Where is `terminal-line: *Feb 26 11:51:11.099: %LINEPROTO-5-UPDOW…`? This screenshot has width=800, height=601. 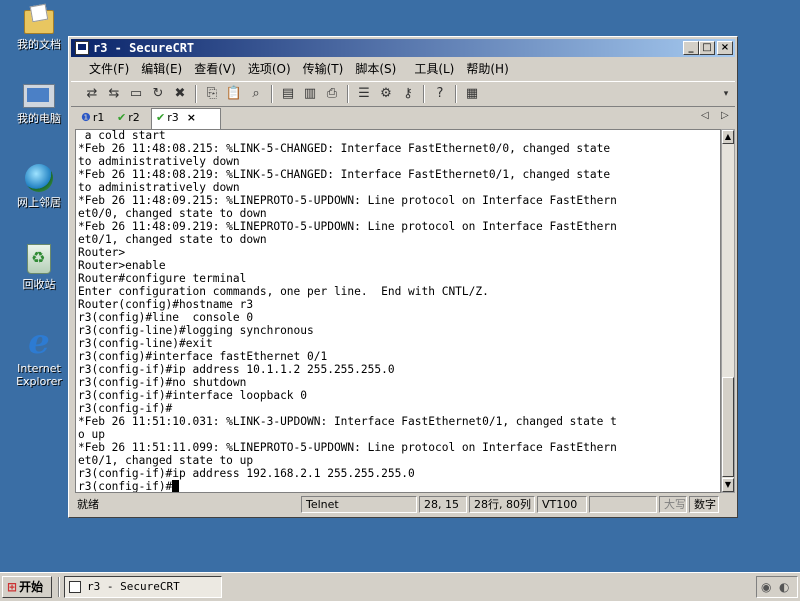
terminal-line: *Feb 26 11:51:11.099: %LINEPROTO-5-UPDOW… is located at coordinates (347, 447).